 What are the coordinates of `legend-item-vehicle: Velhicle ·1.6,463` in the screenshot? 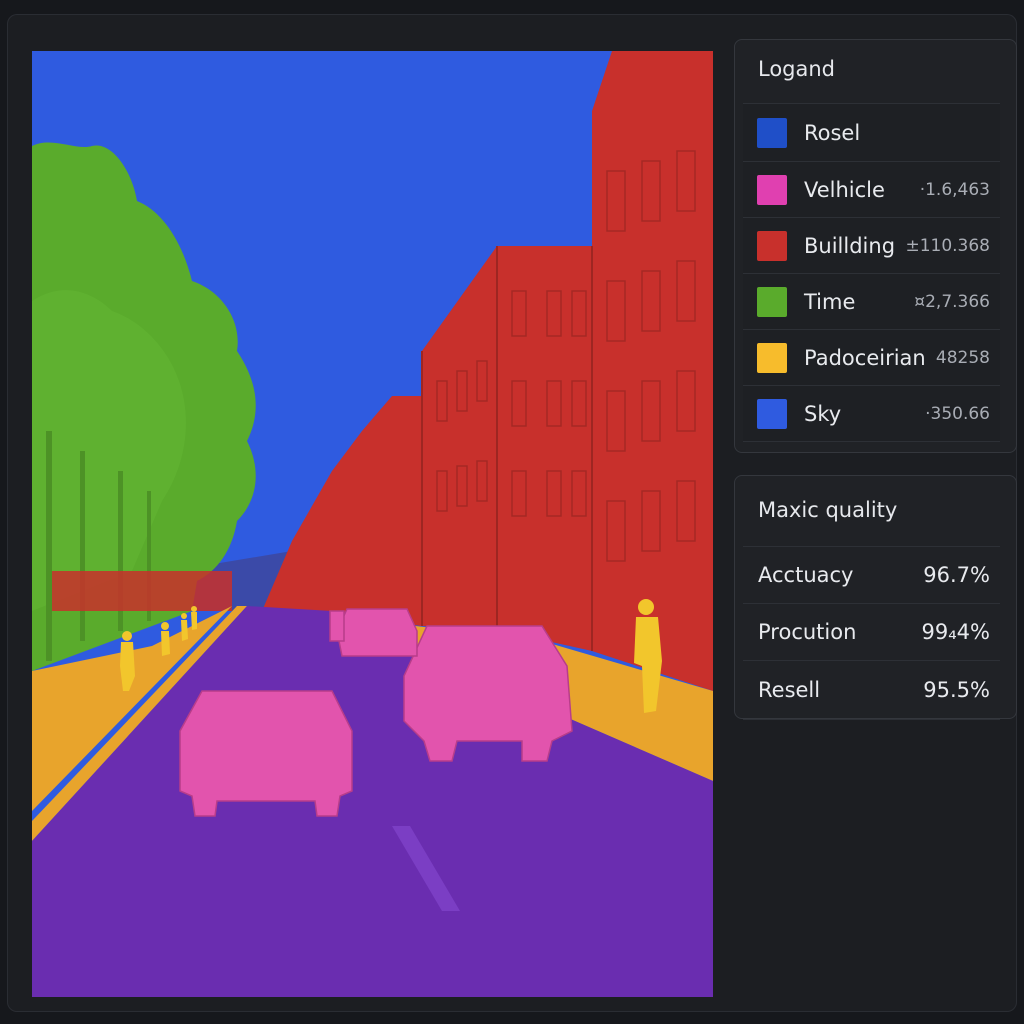 It's located at (871, 189).